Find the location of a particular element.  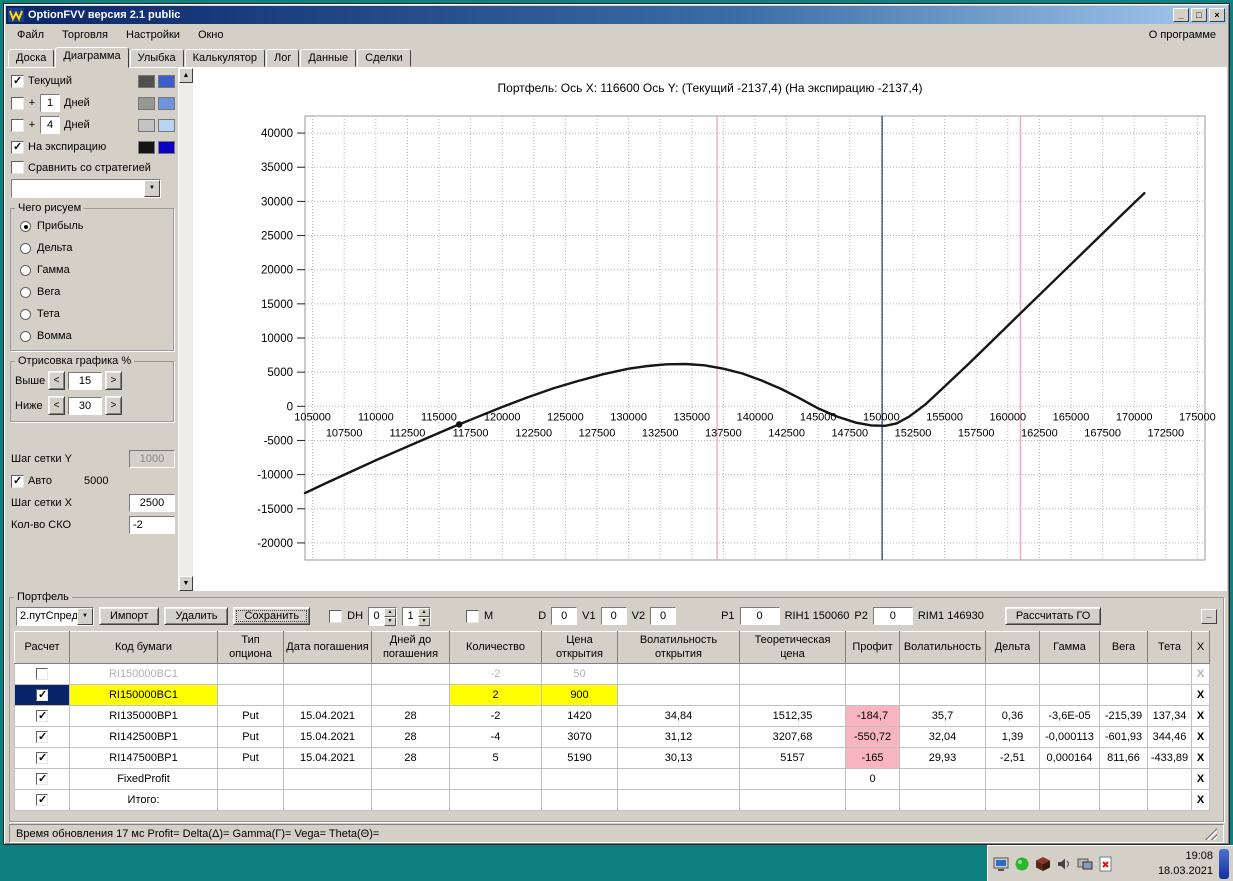

d-input: 0 is located at coordinates (564, 616).